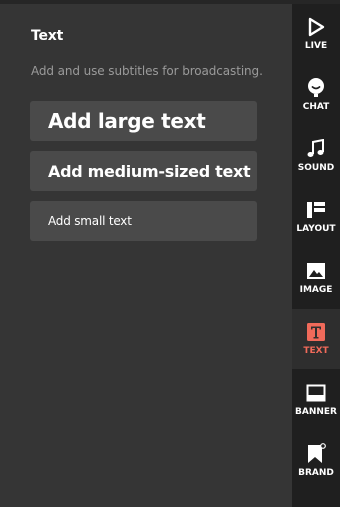 This screenshot has width=340, height=507. Describe the element at coordinates (47, 36) in the screenshot. I see `panel-title: Text` at that location.